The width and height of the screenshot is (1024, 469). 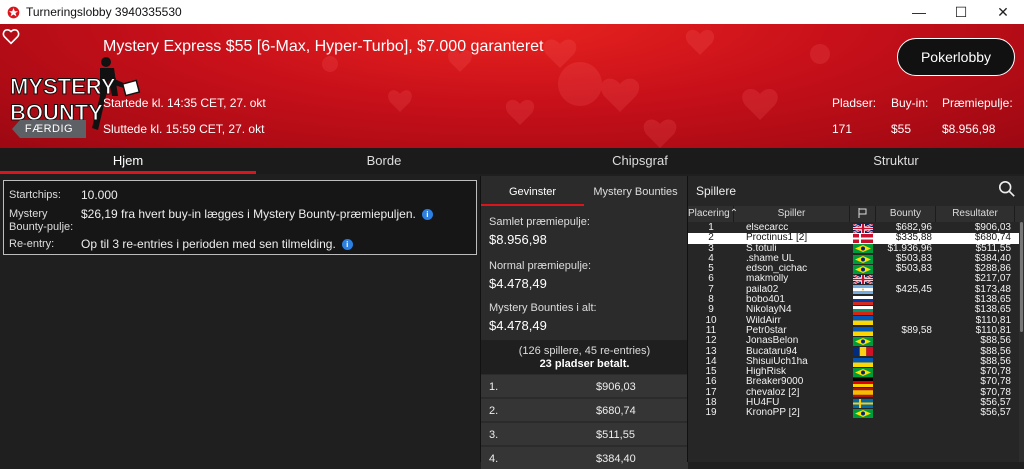 I want to click on table-row: 13 Bucataru94 $88,56, so click(x=856, y=352).